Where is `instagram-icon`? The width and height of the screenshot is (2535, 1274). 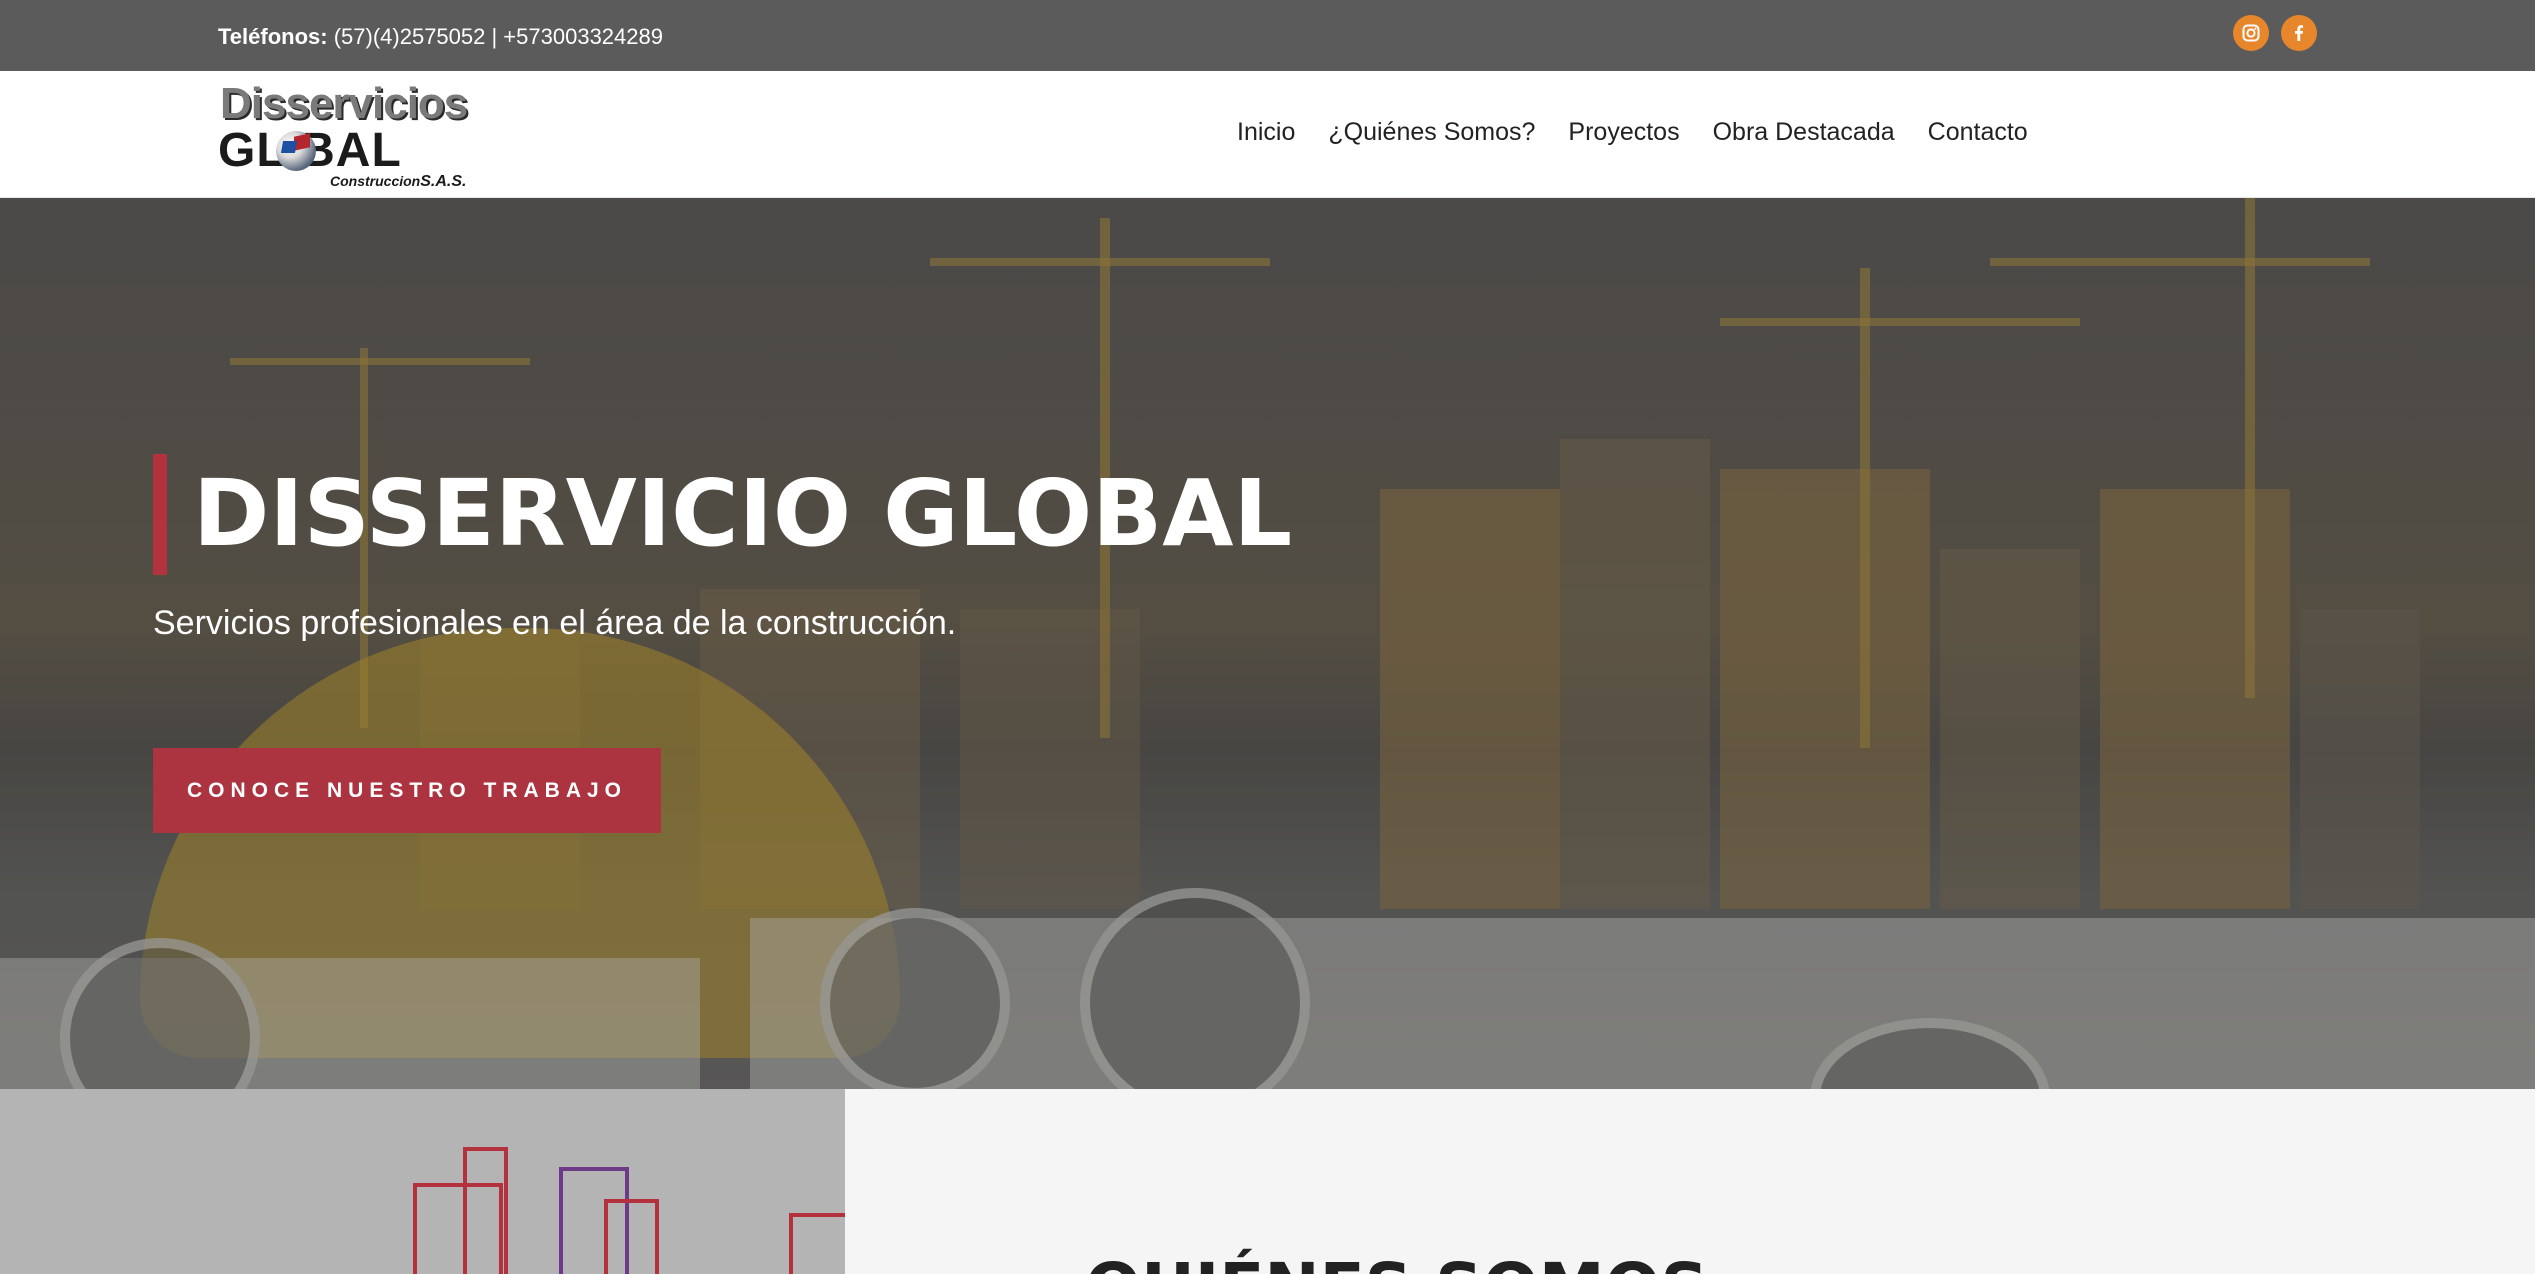
instagram-icon is located at coordinates (2251, 33).